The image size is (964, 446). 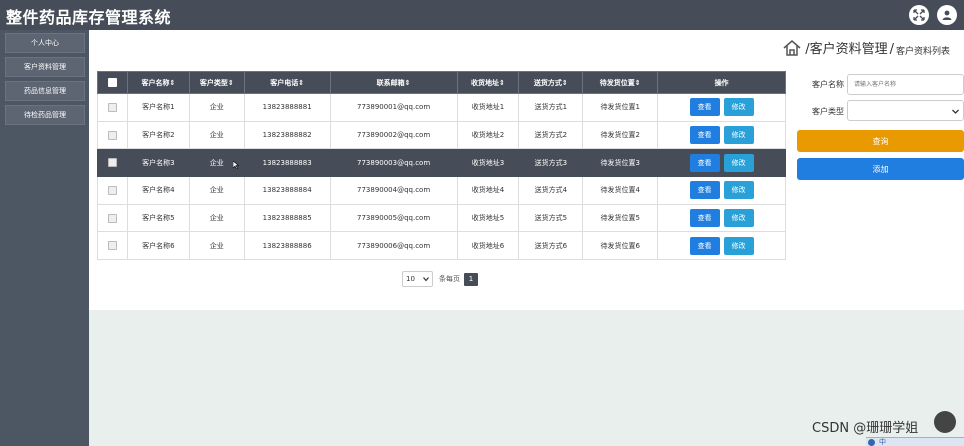 What do you see at coordinates (620, 82) in the screenshot?
I see `column-header-location: 待发货位置⇕` at bounding box center [620, 82].